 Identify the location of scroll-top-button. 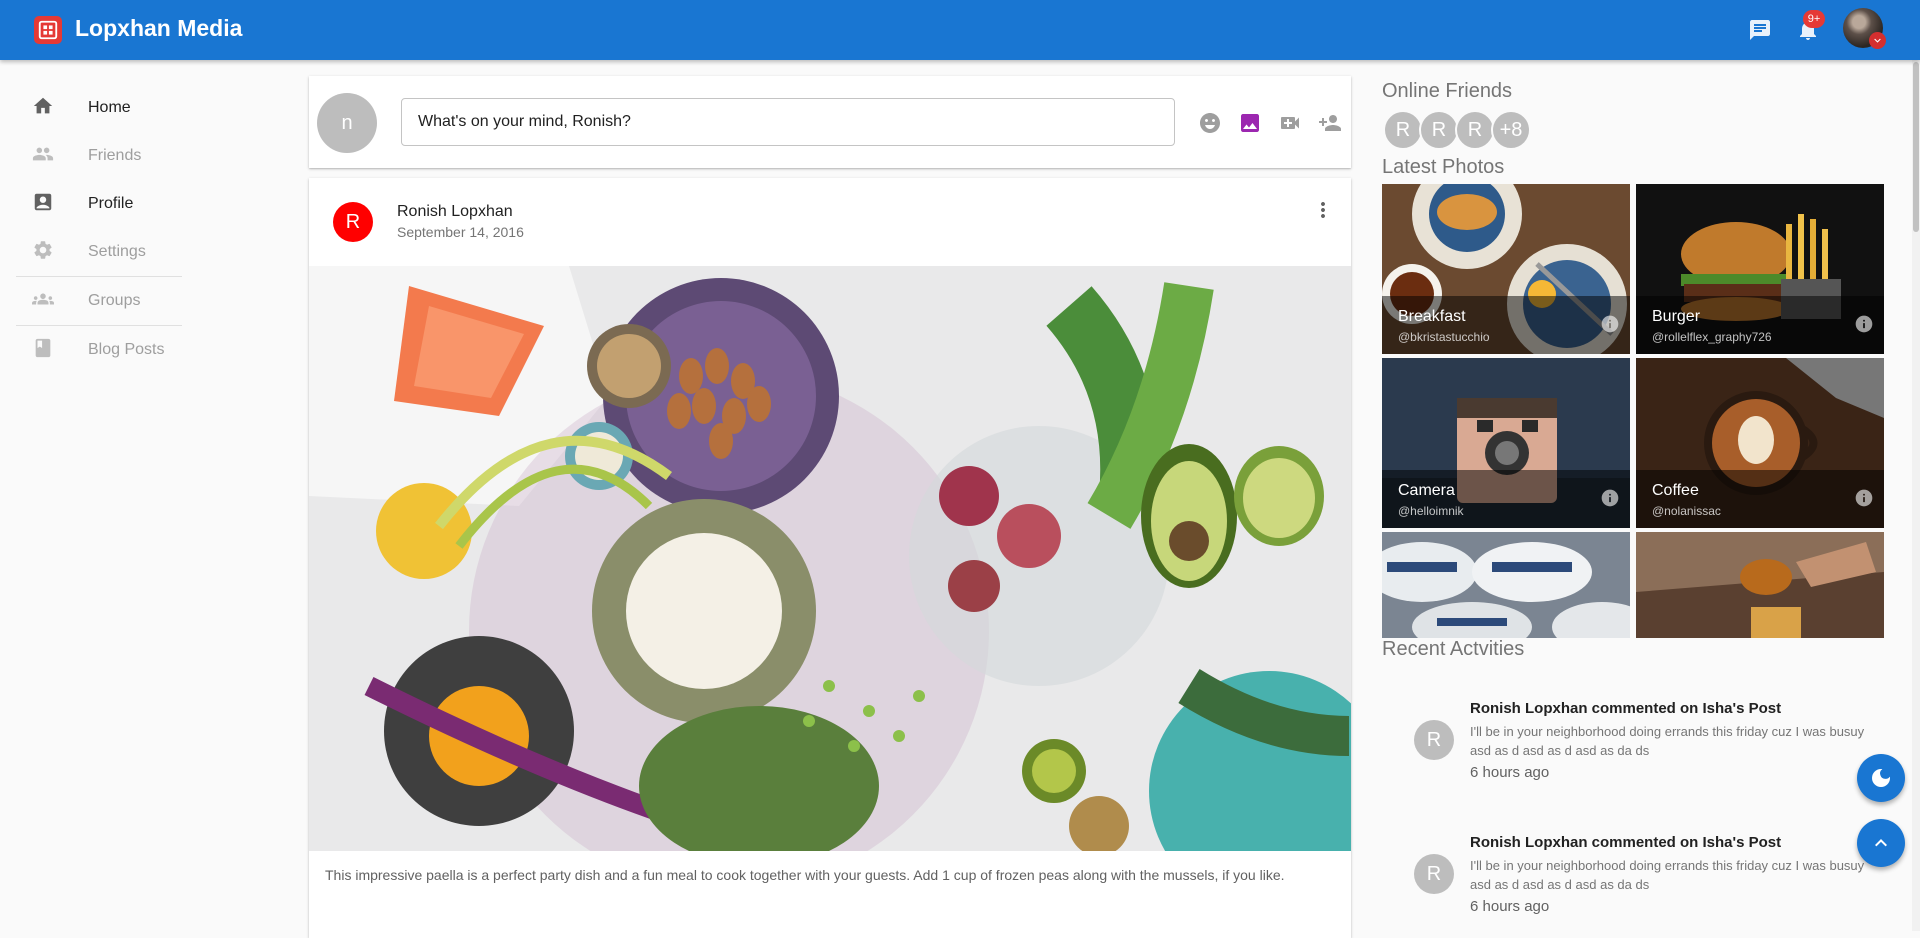
(1881, 843).